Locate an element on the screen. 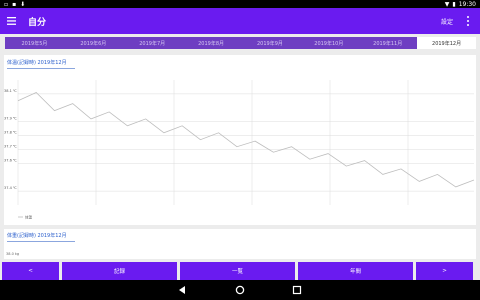  list-button: 一覧 is located at coordinates (237, 271).